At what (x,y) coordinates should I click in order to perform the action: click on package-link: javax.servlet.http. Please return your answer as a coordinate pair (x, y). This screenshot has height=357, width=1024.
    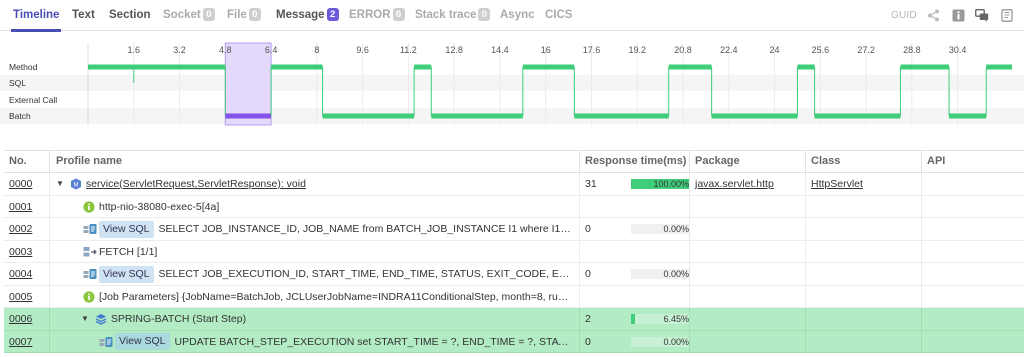
    Looking at the image, I should click on (734, 184).